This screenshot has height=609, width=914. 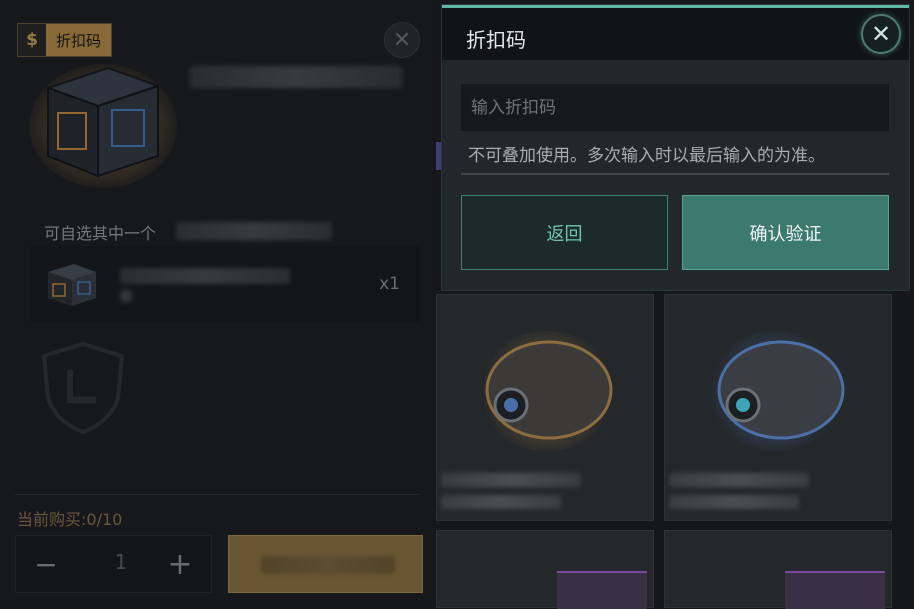 I want to click on dialog-title: 折扣码, so click(x=496, y=40).